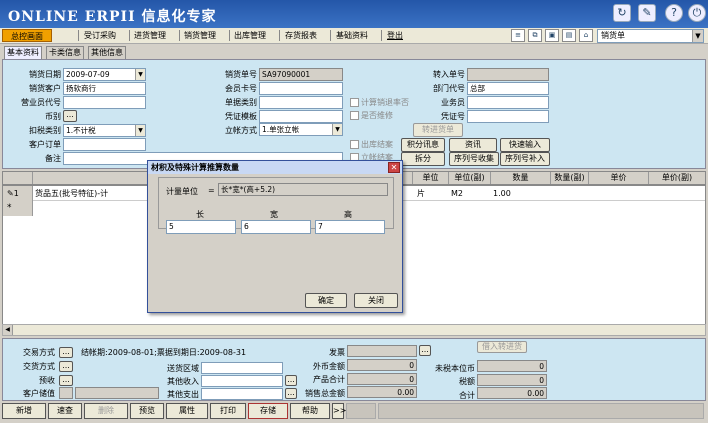 The image size is (708, 423). I want to click on list-icon: ≡, so click(518, 35).